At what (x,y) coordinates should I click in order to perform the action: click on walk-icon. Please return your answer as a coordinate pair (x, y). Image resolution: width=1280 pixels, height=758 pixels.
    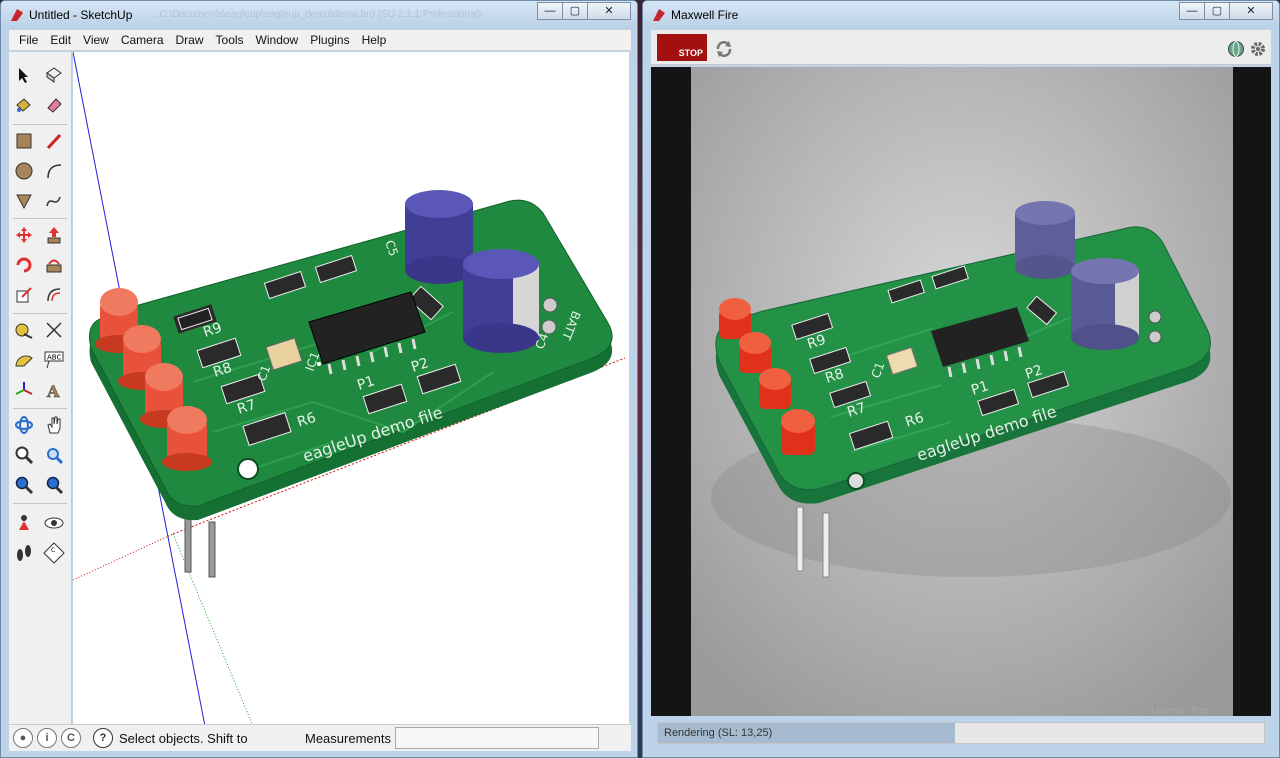
    Looking at the image, I should click on (24, 553).